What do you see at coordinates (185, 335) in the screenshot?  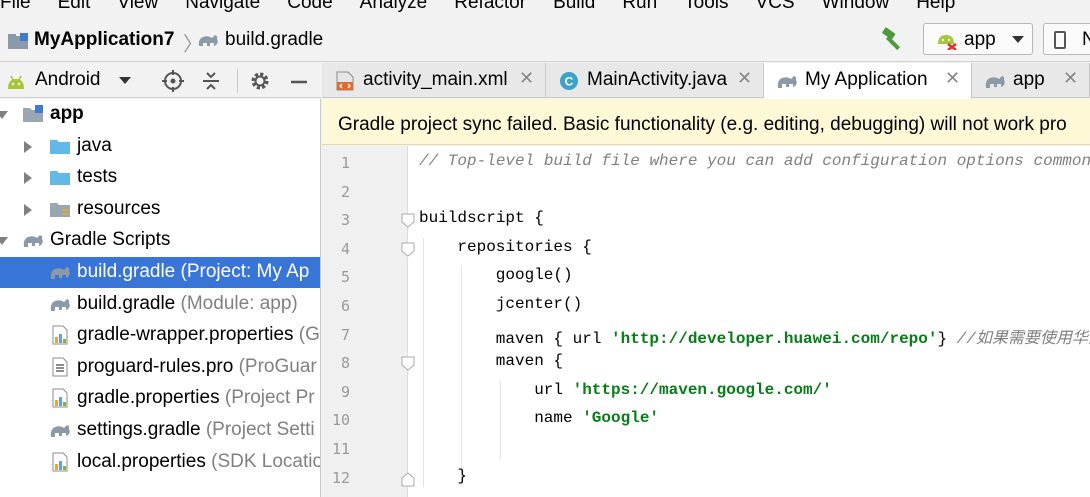 I see `tree-item-name: gradle-wrapper.properties` at bounding box center [185, 335].